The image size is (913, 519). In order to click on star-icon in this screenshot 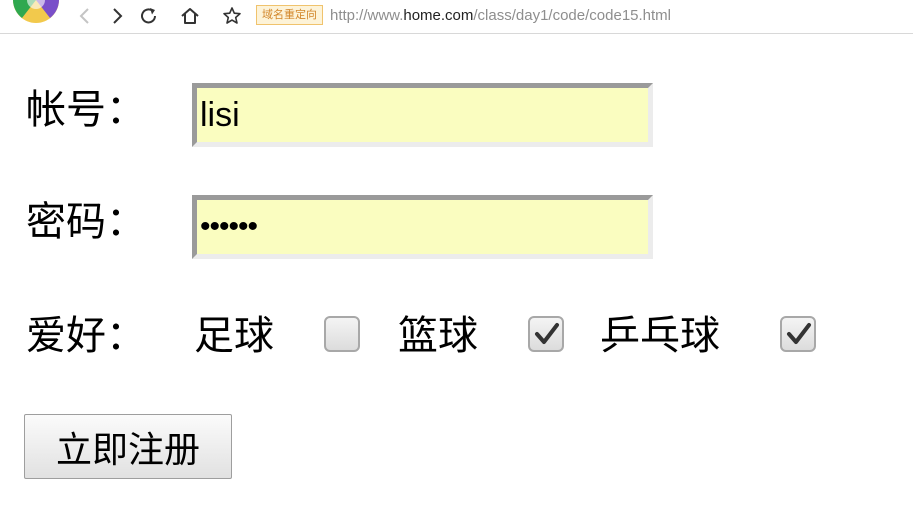, I will do `click(232, 15)`.